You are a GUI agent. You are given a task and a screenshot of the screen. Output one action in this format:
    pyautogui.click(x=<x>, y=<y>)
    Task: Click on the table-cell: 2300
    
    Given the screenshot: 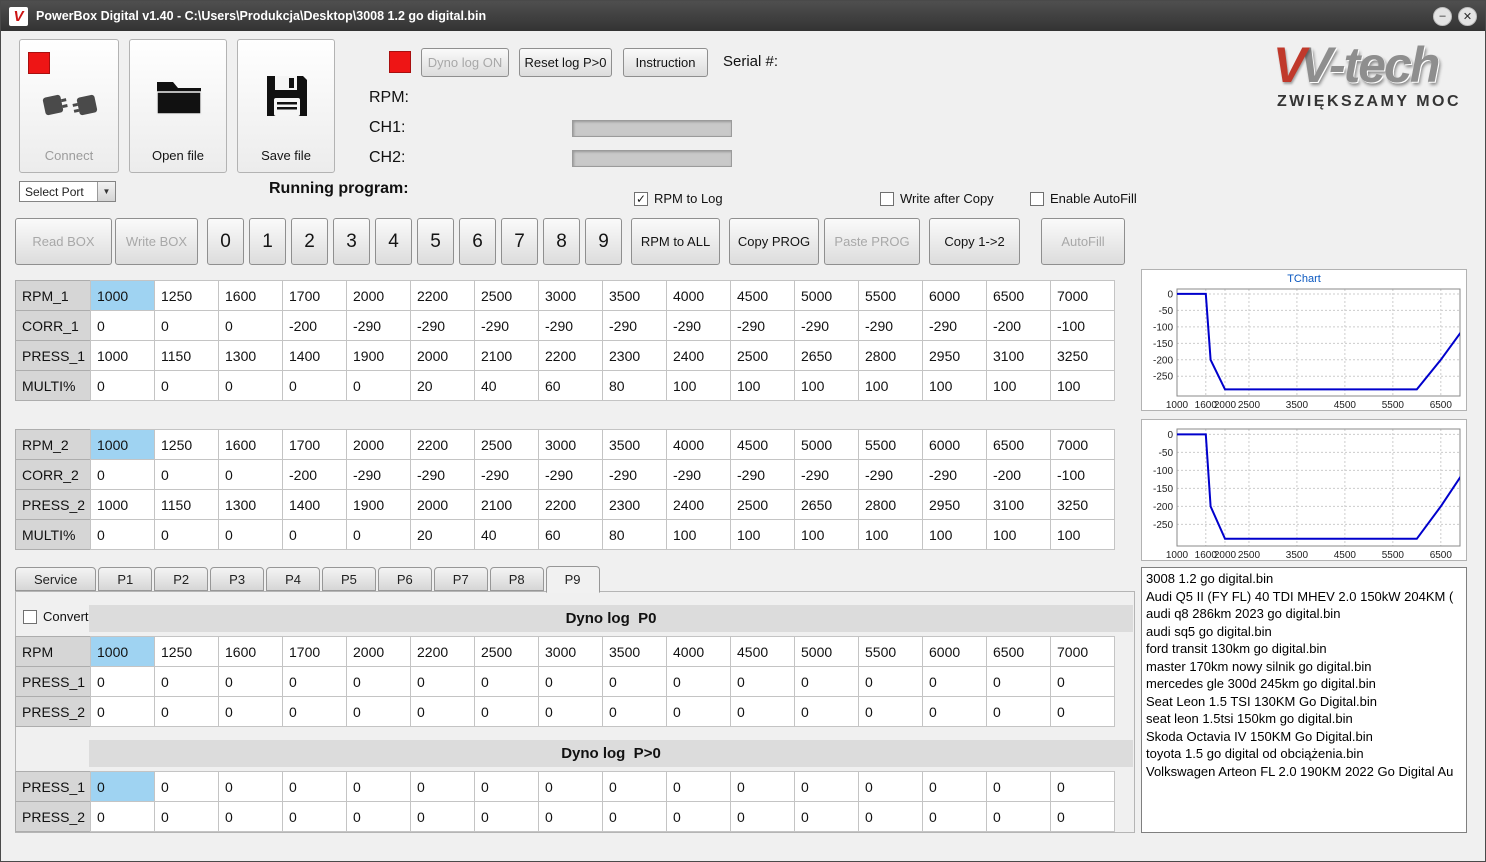 What is the action you would take?
    pyautogui.click(x=634, y=355)
    